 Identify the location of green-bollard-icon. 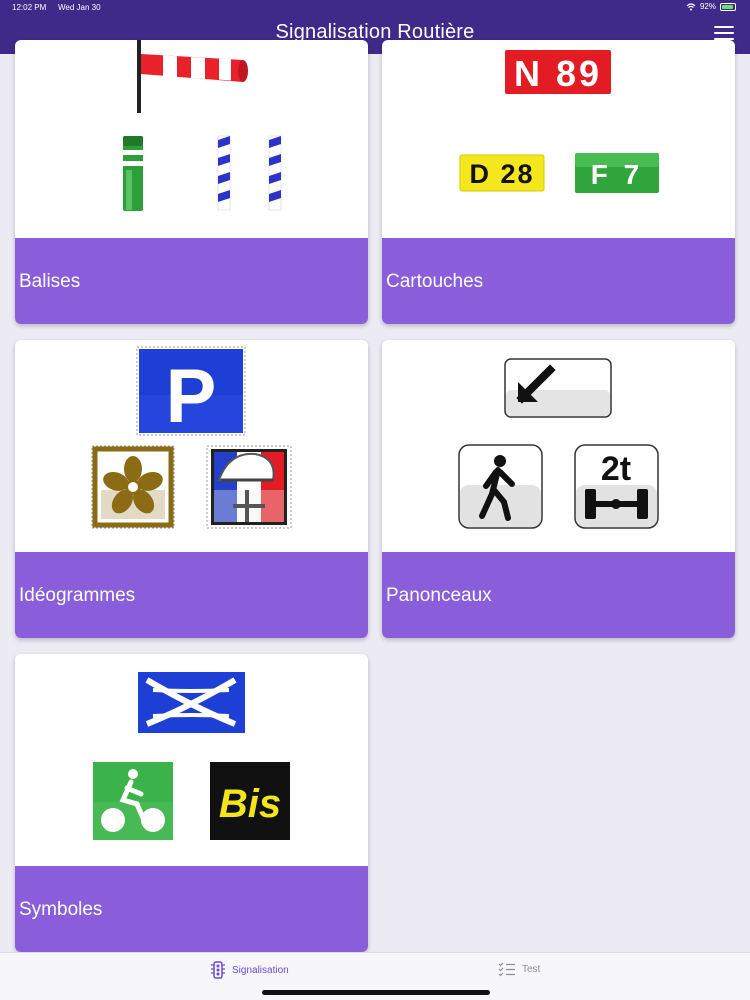
(133, 173).